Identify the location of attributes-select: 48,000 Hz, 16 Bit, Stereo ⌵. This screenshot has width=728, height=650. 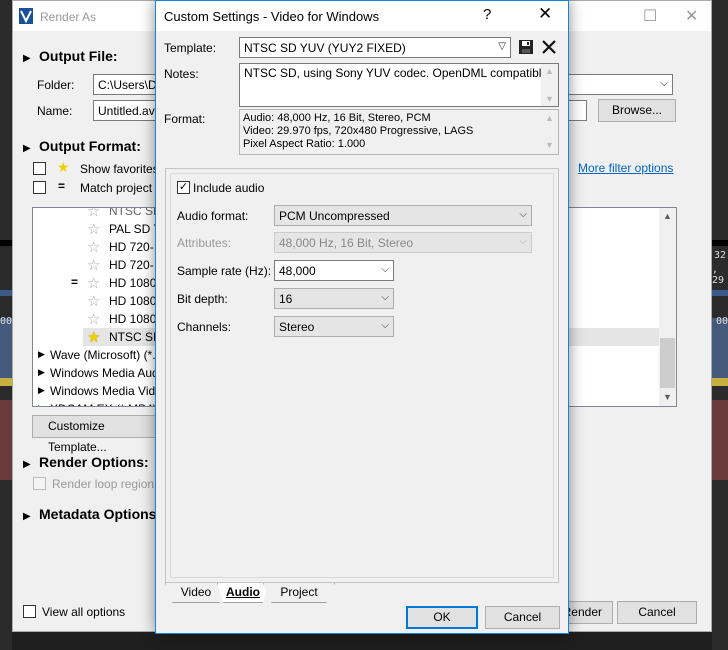
(403, 242).